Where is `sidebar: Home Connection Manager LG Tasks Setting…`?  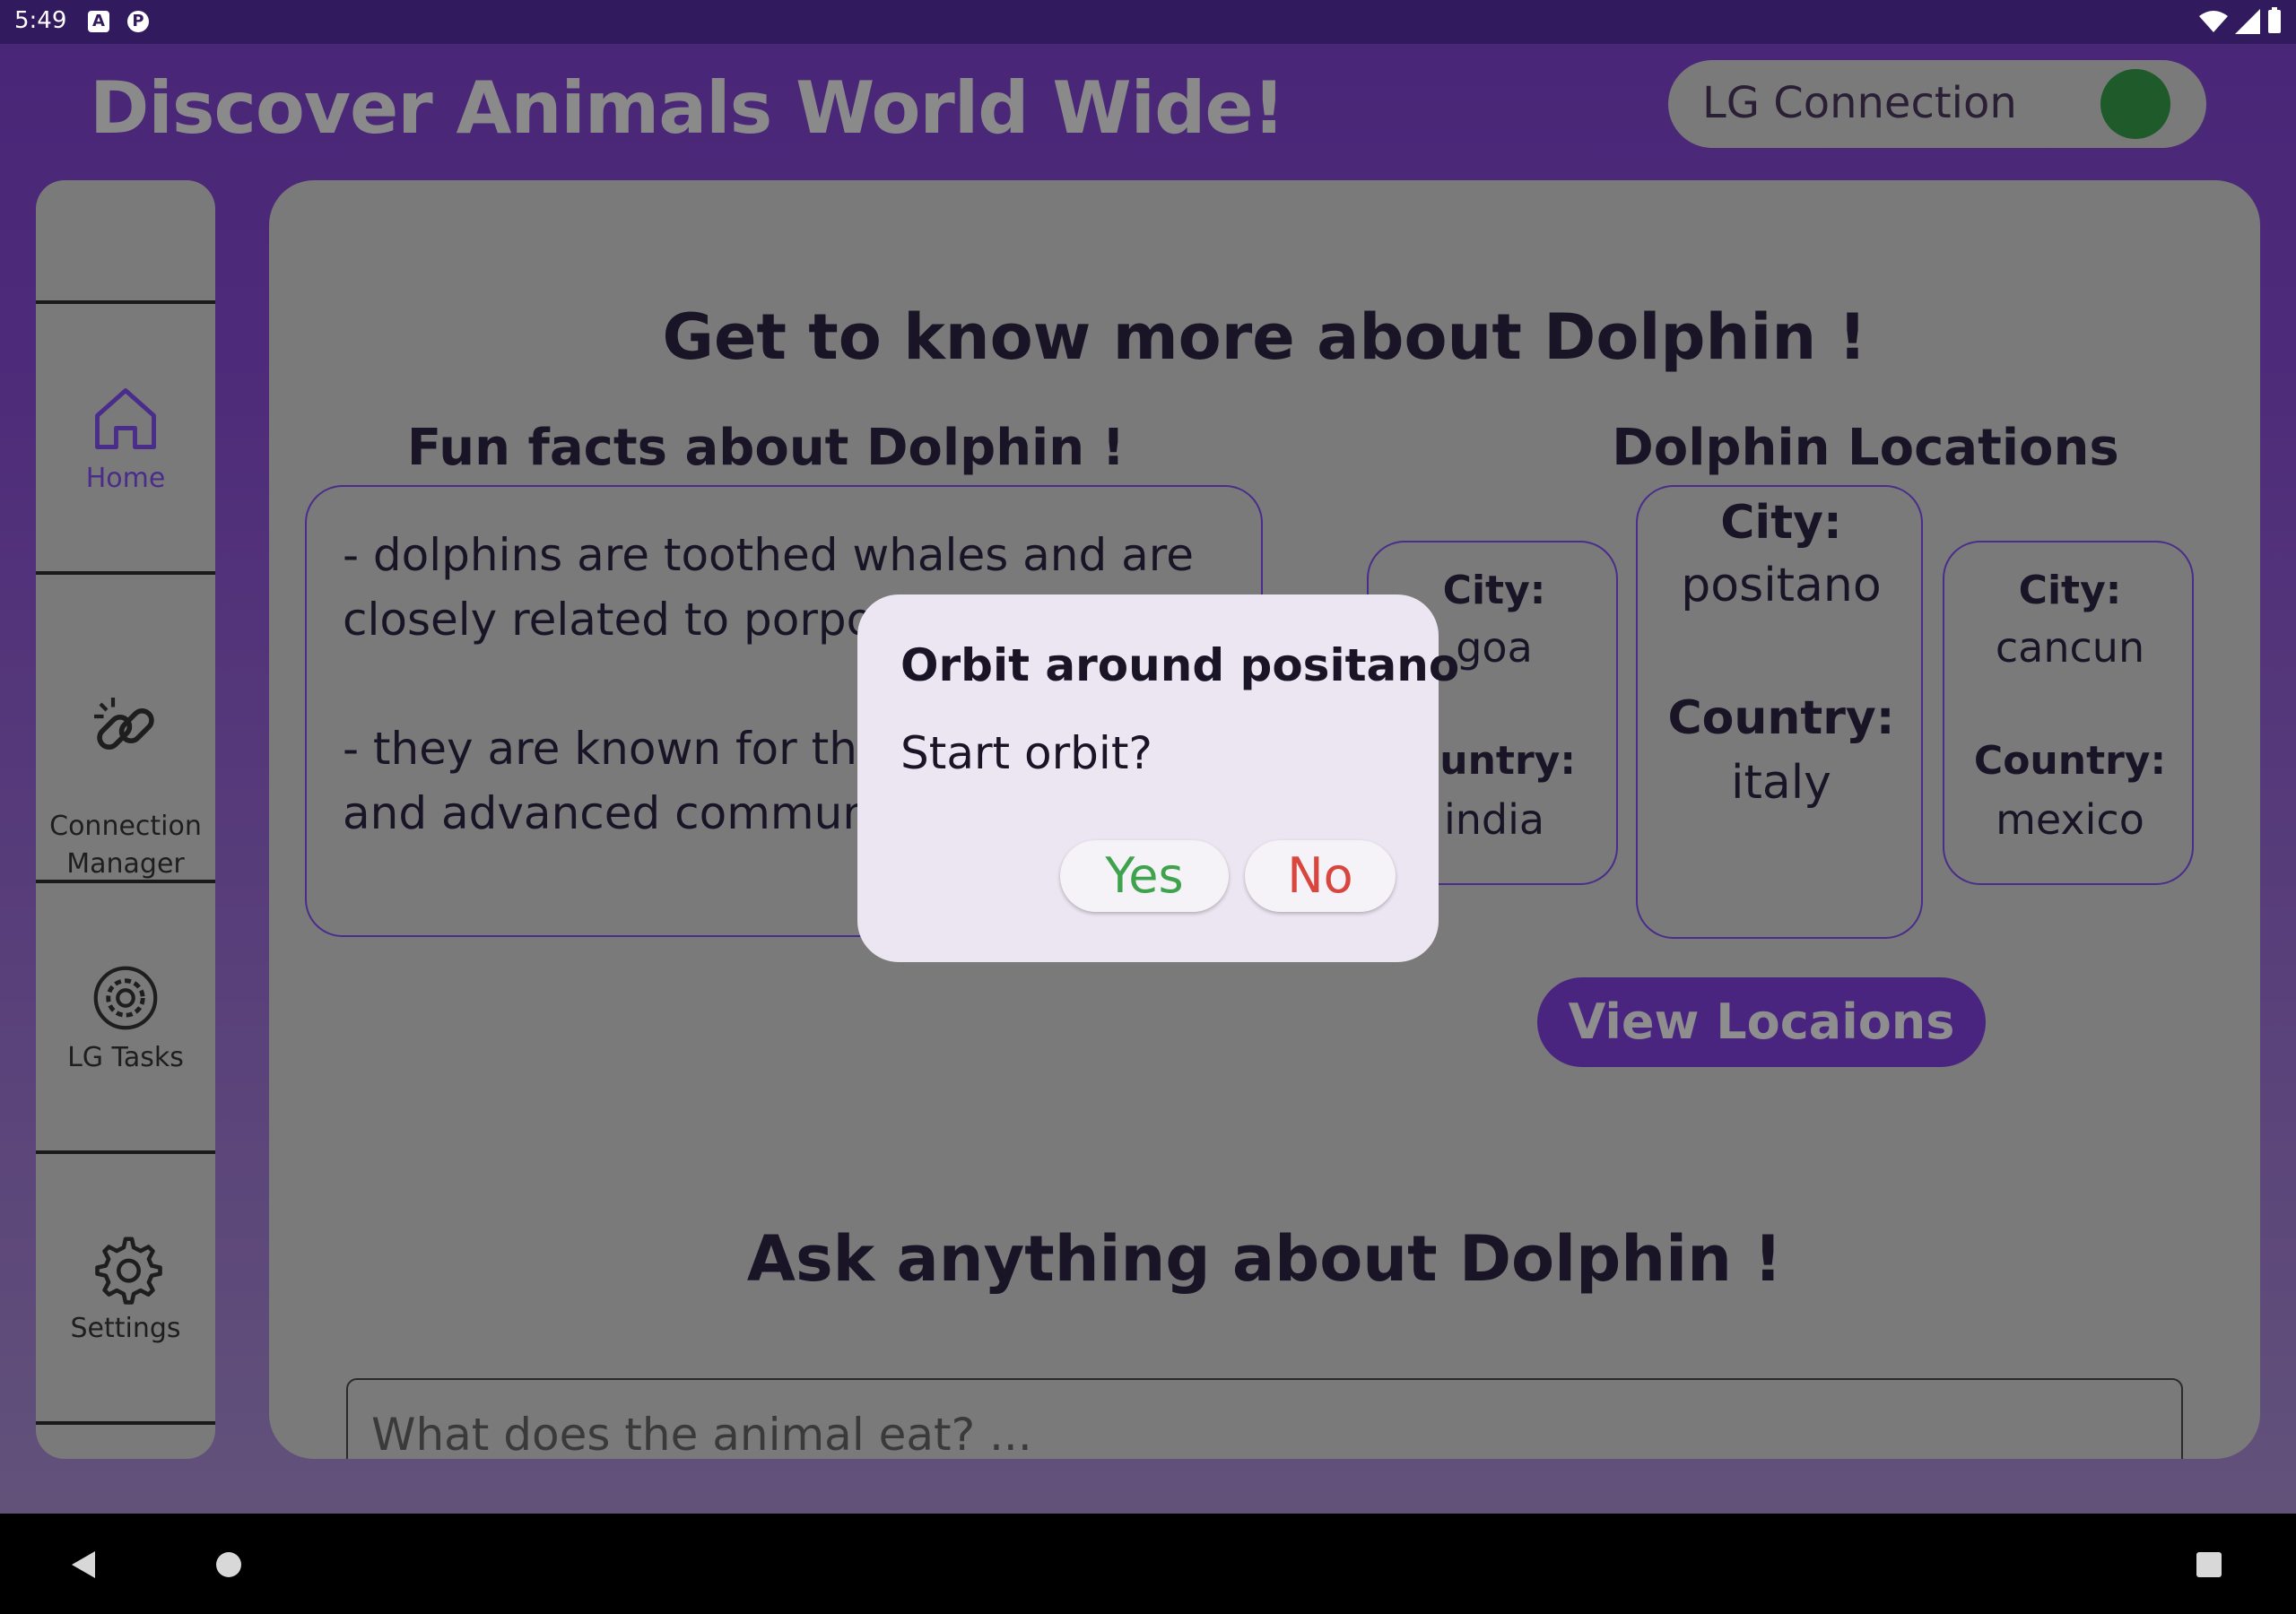 sidebar: Home Connection Manager LG Tasks Setting… is located at coordinates (125, 819).